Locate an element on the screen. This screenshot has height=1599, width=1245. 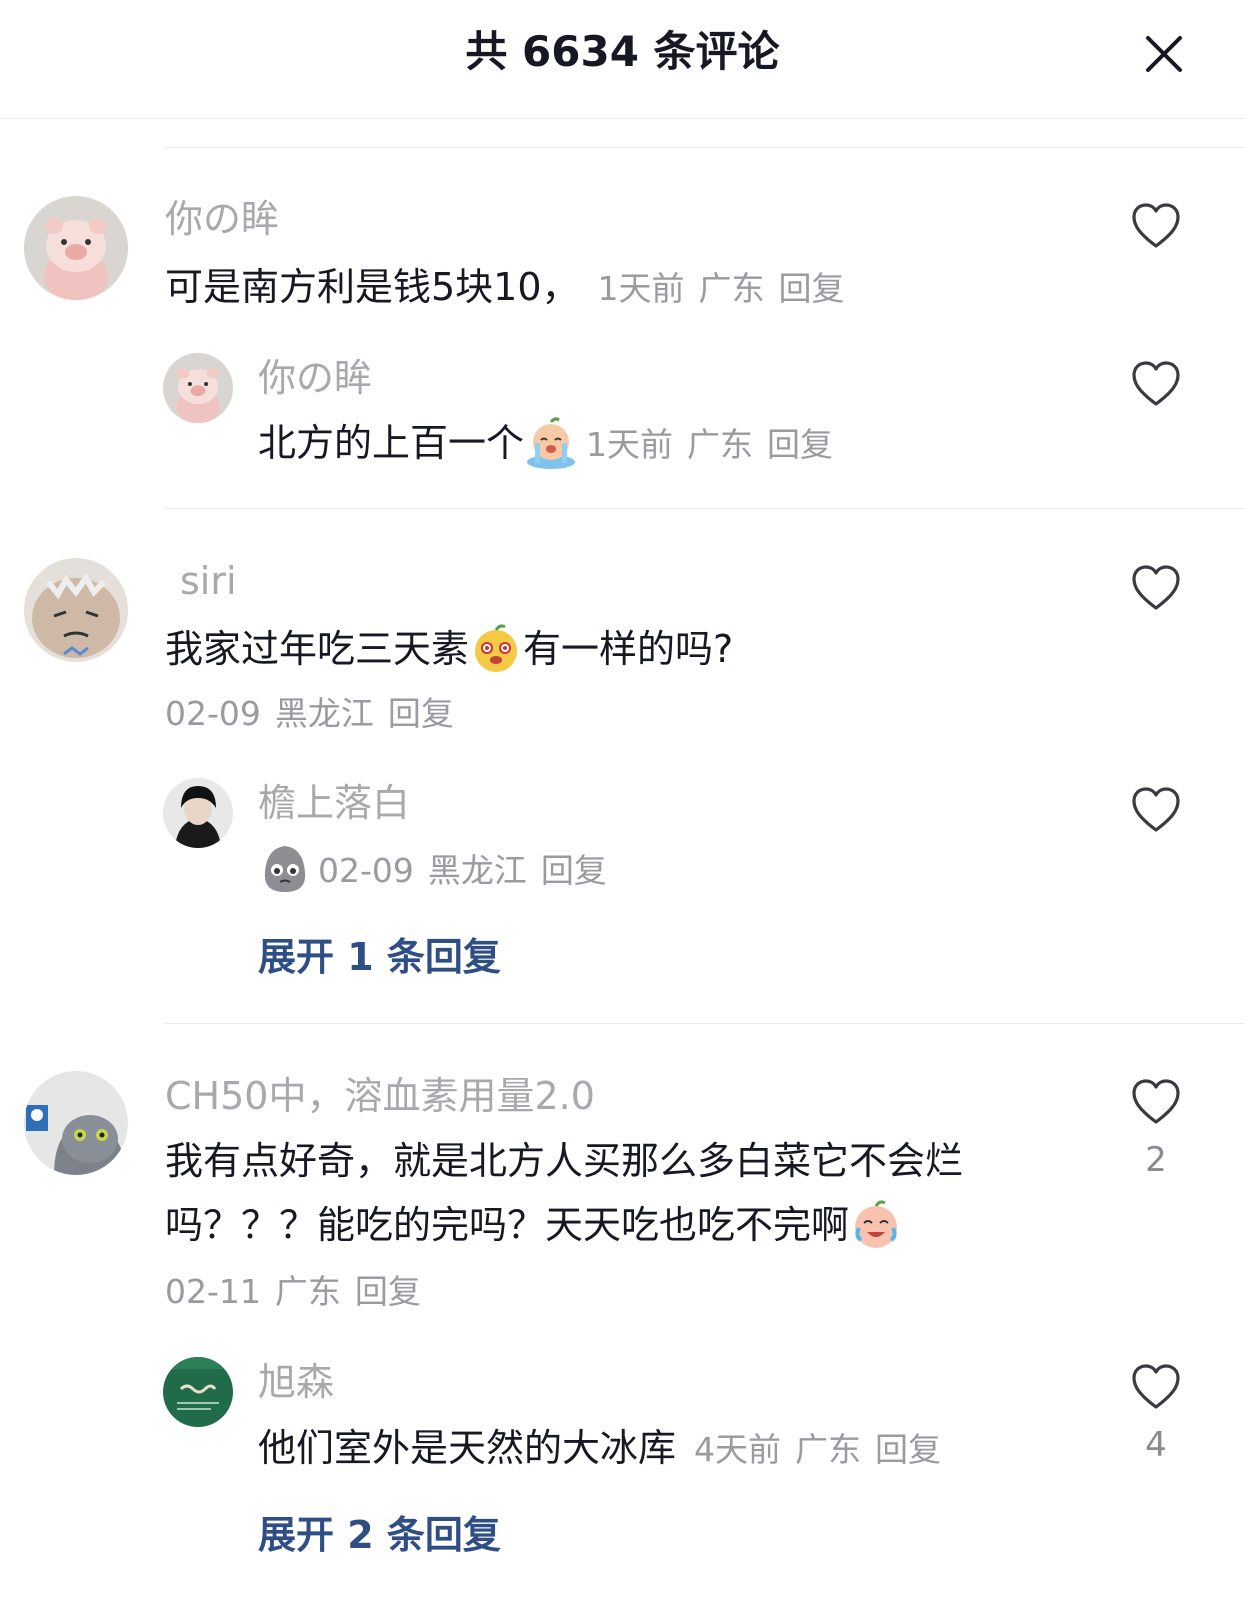
reply-body: 他们室外是天然的大冰库 is located at coordinates (467, 1448).